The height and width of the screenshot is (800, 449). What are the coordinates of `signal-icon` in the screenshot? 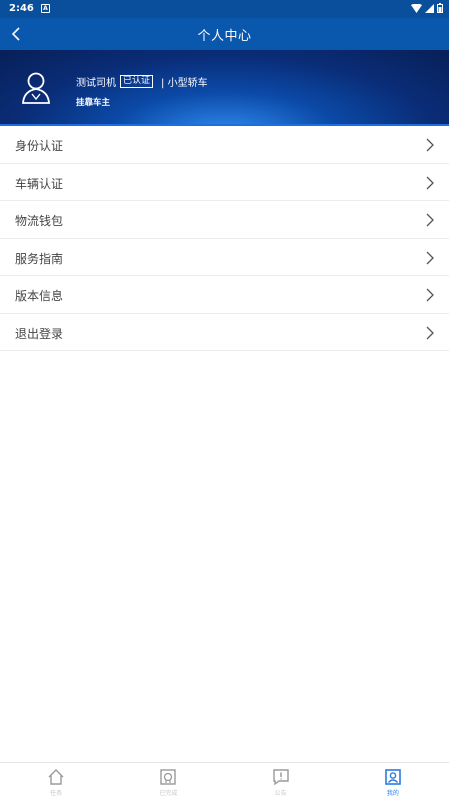 It's located at (429, 8).